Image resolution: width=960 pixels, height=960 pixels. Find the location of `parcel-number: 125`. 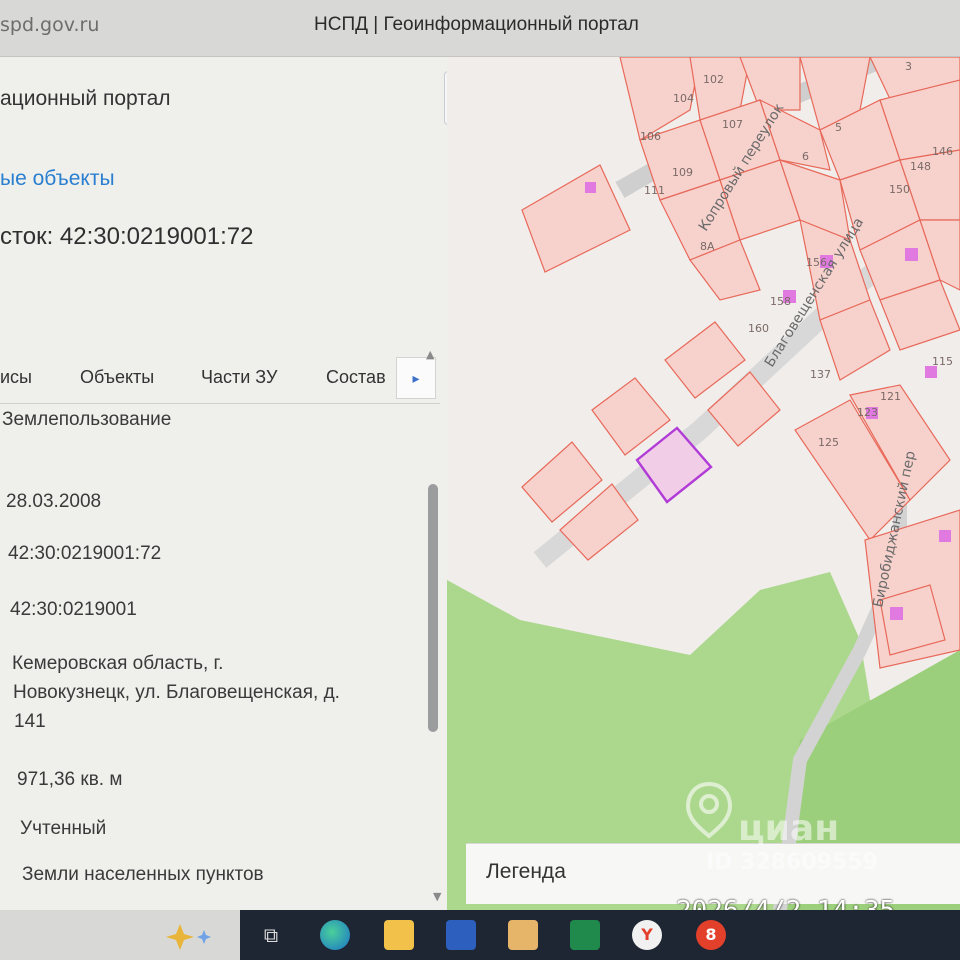

parcel-number: 125 is located at coordinates (828, 442).